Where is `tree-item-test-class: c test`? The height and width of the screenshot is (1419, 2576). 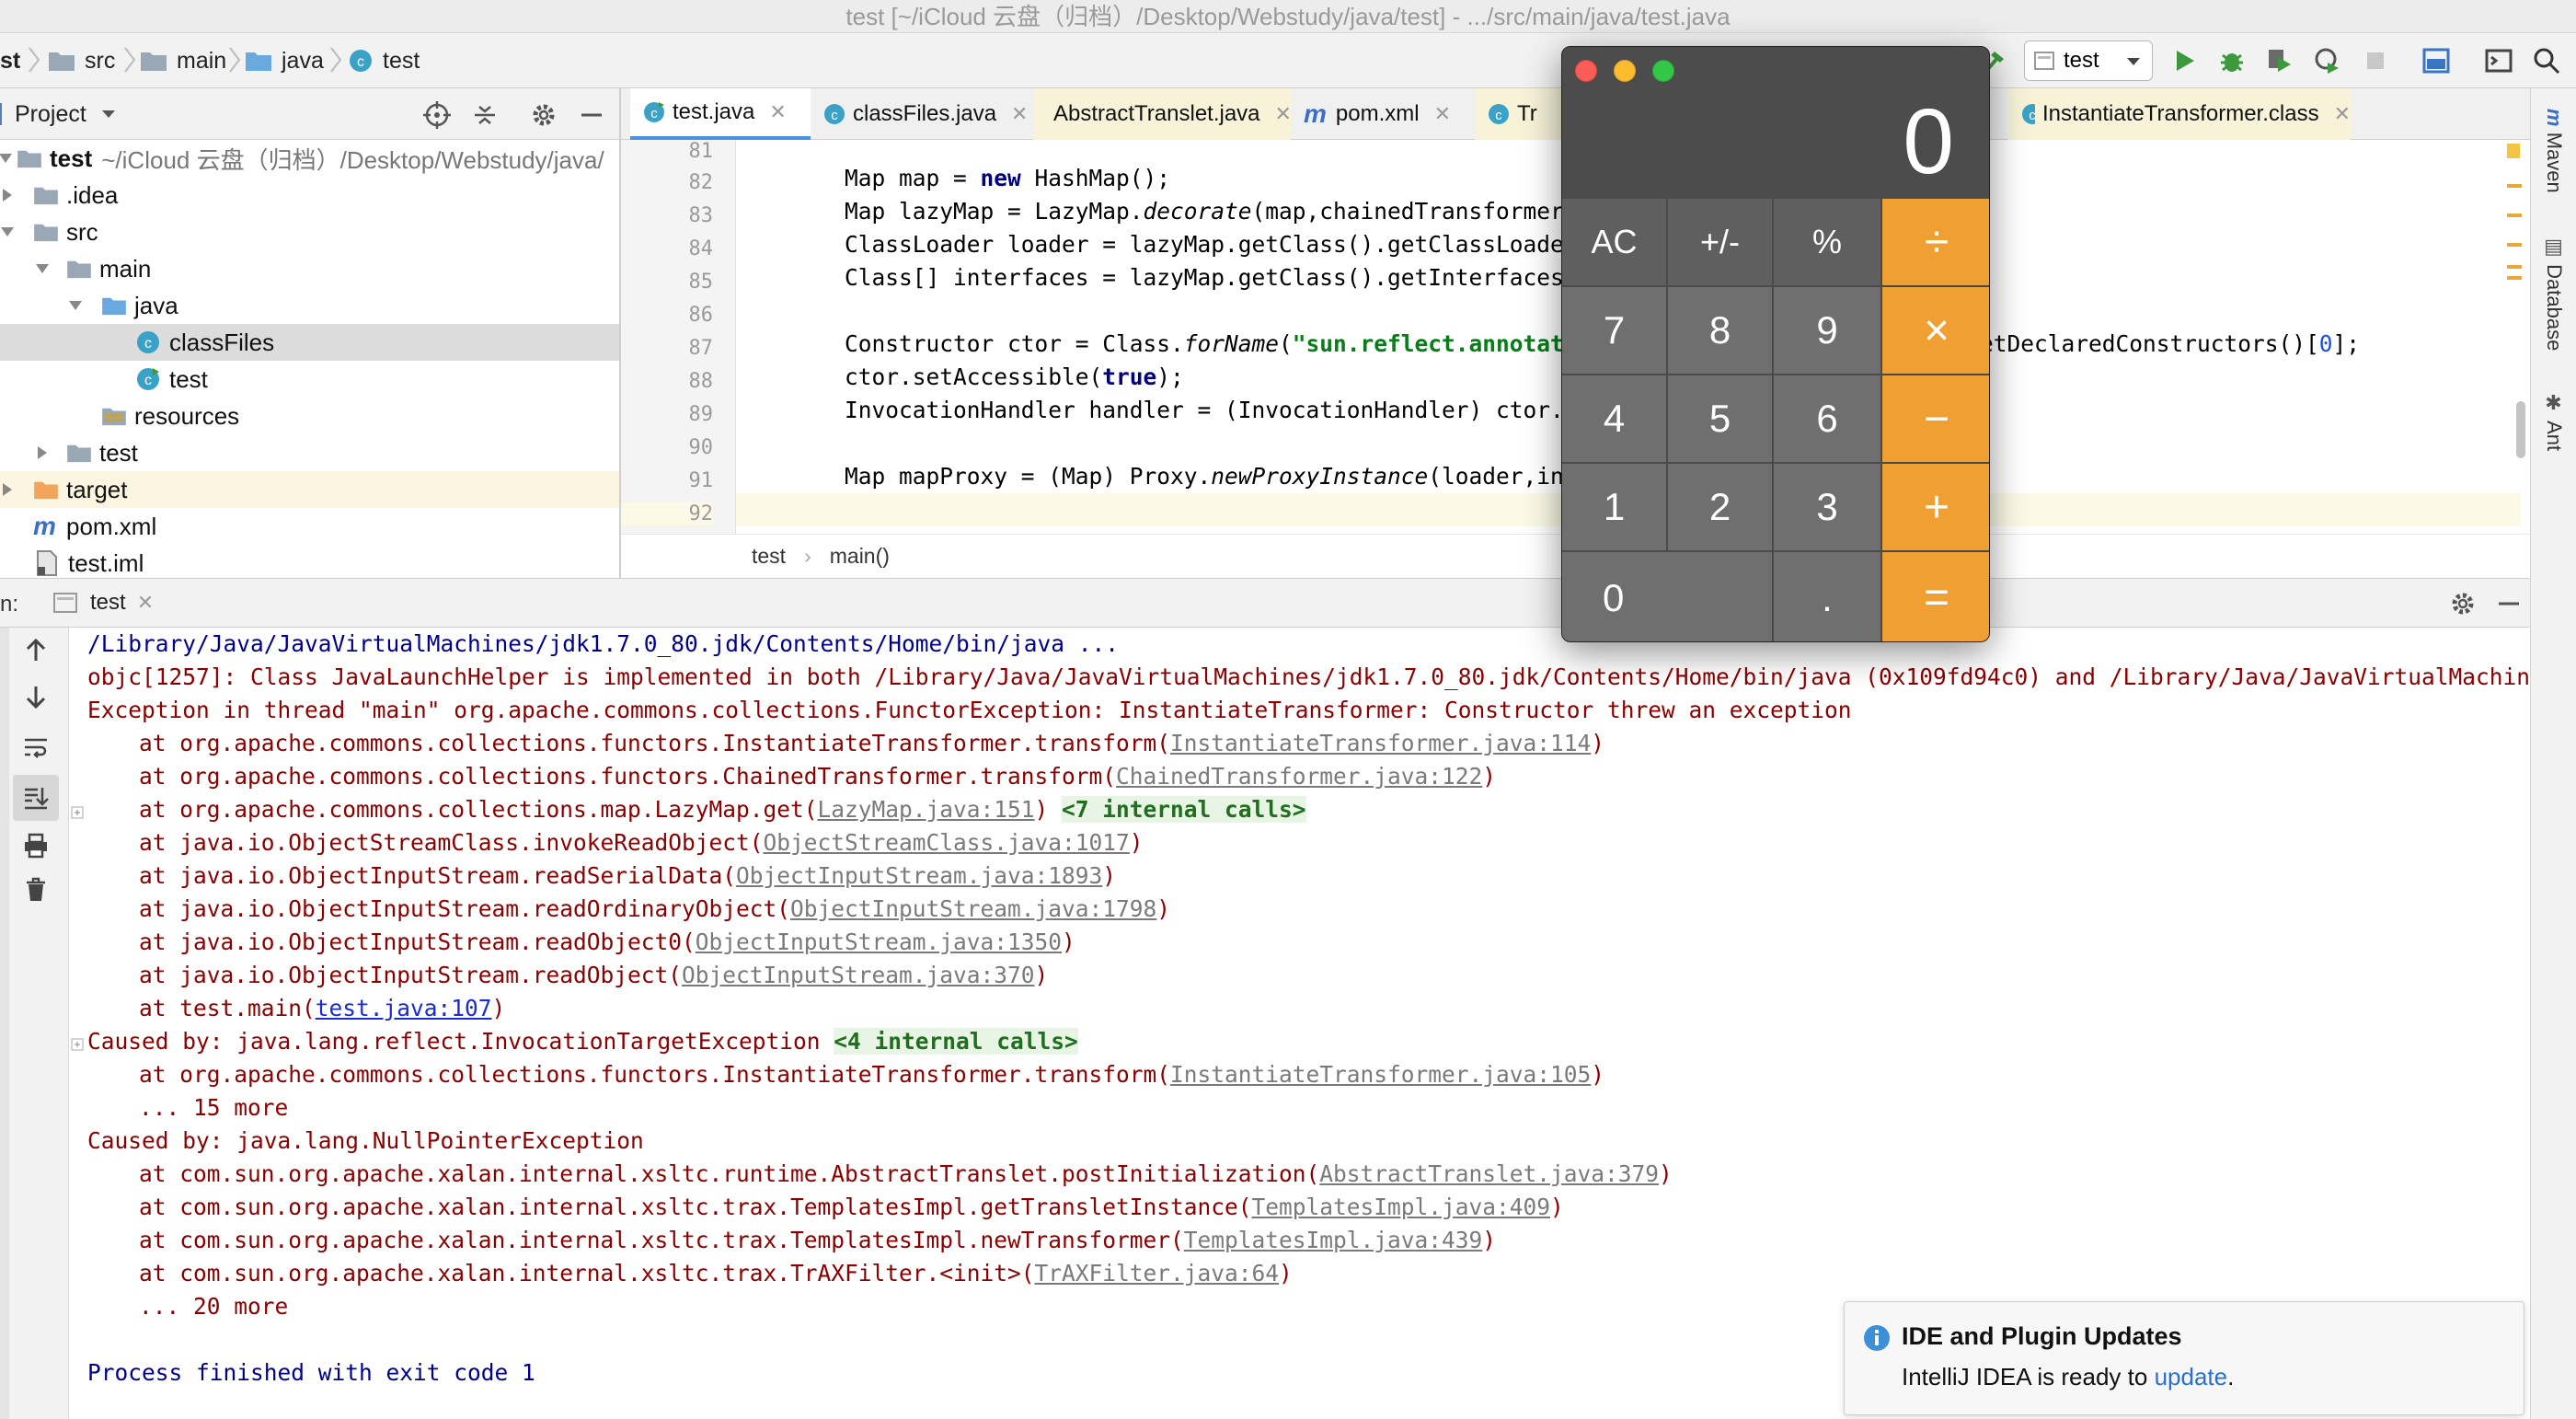
tree-item-test-class: c test is located at coordinates (309, 379).